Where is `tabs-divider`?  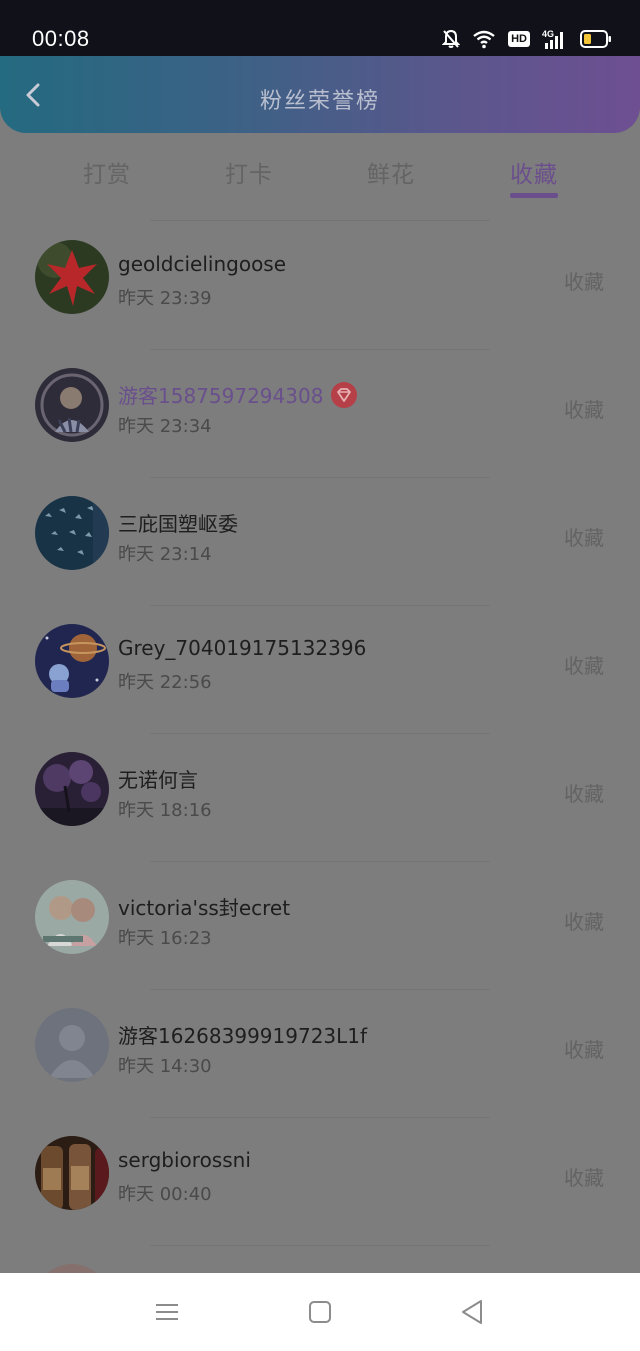
tabs-divider is located at coordinates (320, 220).